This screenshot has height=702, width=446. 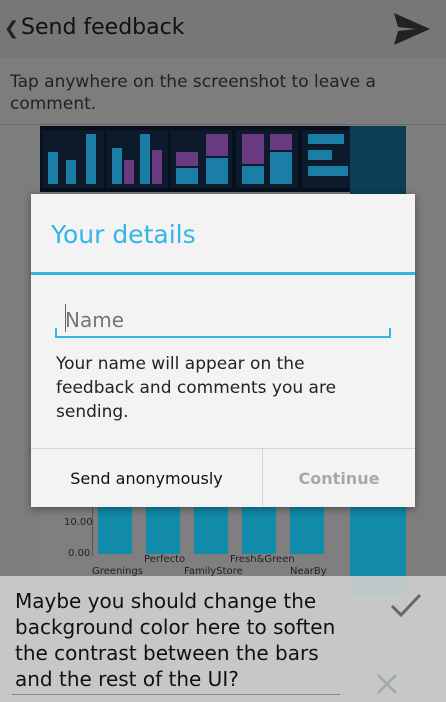 I want to click on send-icon, so click(x=412, y=29).